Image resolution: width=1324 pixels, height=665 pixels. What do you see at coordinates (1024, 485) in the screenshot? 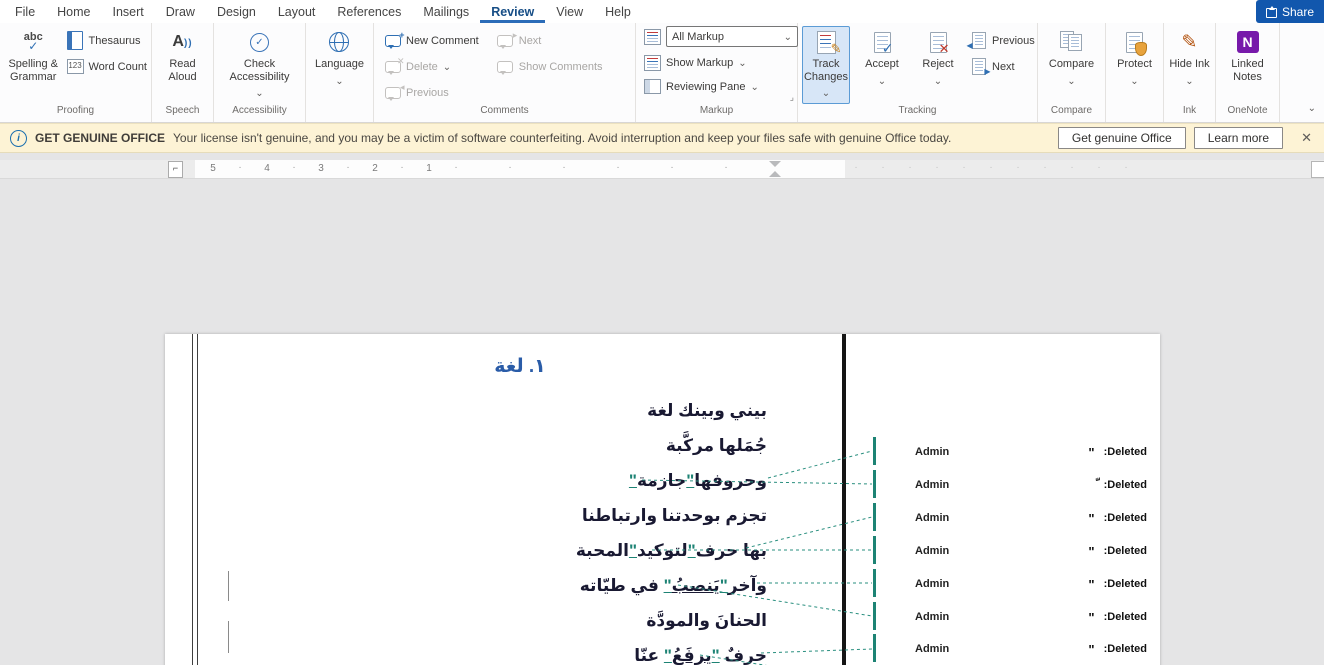
I see `revision-balloon: AdminّDeleted:` at bounding box center [1024, 485].